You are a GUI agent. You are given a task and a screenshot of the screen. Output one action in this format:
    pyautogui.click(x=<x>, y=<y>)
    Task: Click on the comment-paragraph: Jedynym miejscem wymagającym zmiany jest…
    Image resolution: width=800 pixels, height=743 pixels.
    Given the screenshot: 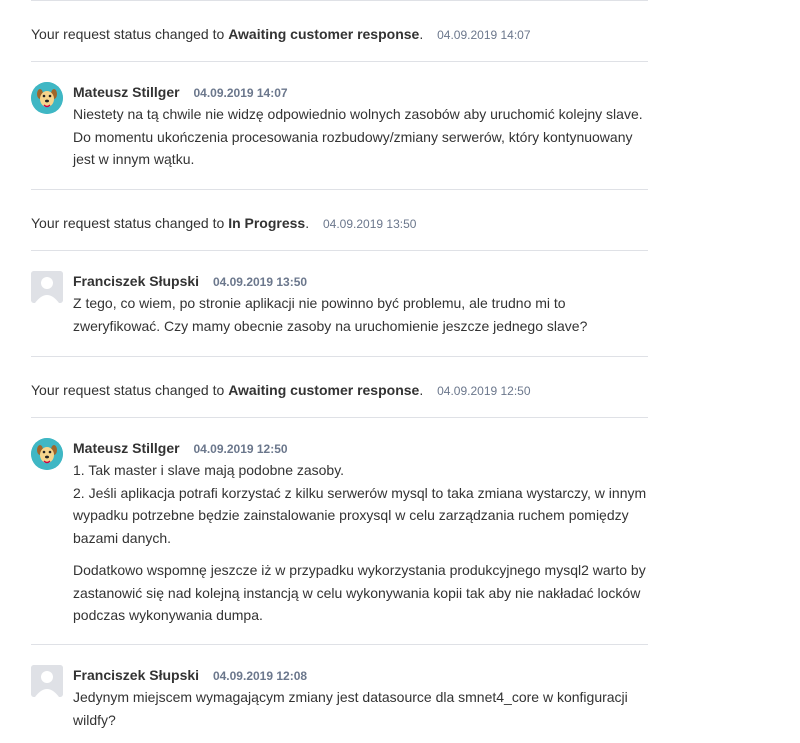 What is the action you would take?
    pyautogui.click(x=350, y=708)
    